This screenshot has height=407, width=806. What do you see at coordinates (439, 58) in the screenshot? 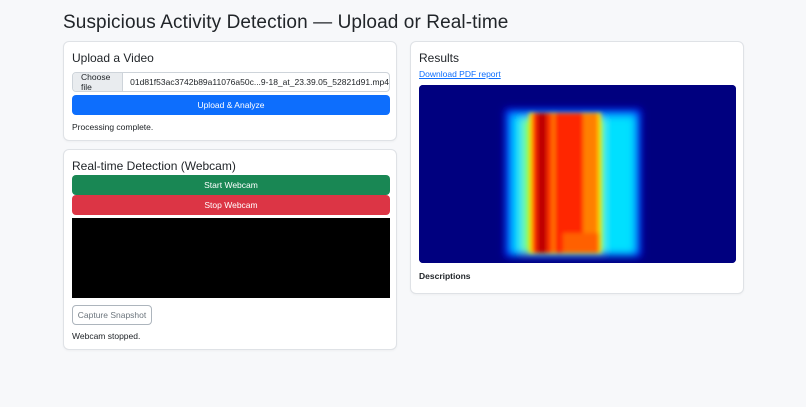
I see `results-title: Results` at bounding box center [439, 58].